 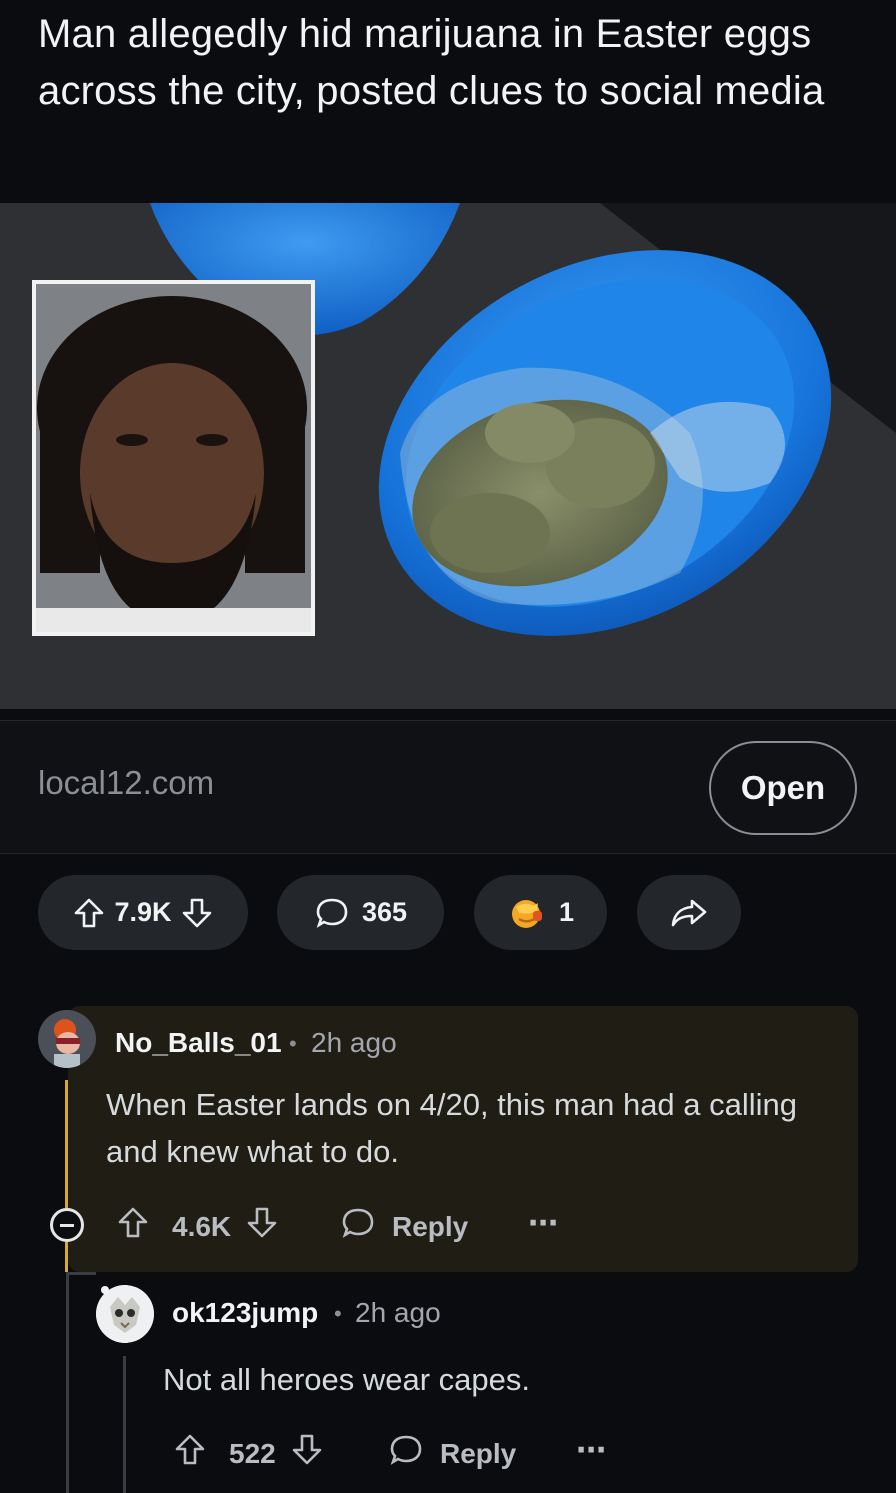 I want to click on comment-score: 4.6K, so click(x=202, y=1226).